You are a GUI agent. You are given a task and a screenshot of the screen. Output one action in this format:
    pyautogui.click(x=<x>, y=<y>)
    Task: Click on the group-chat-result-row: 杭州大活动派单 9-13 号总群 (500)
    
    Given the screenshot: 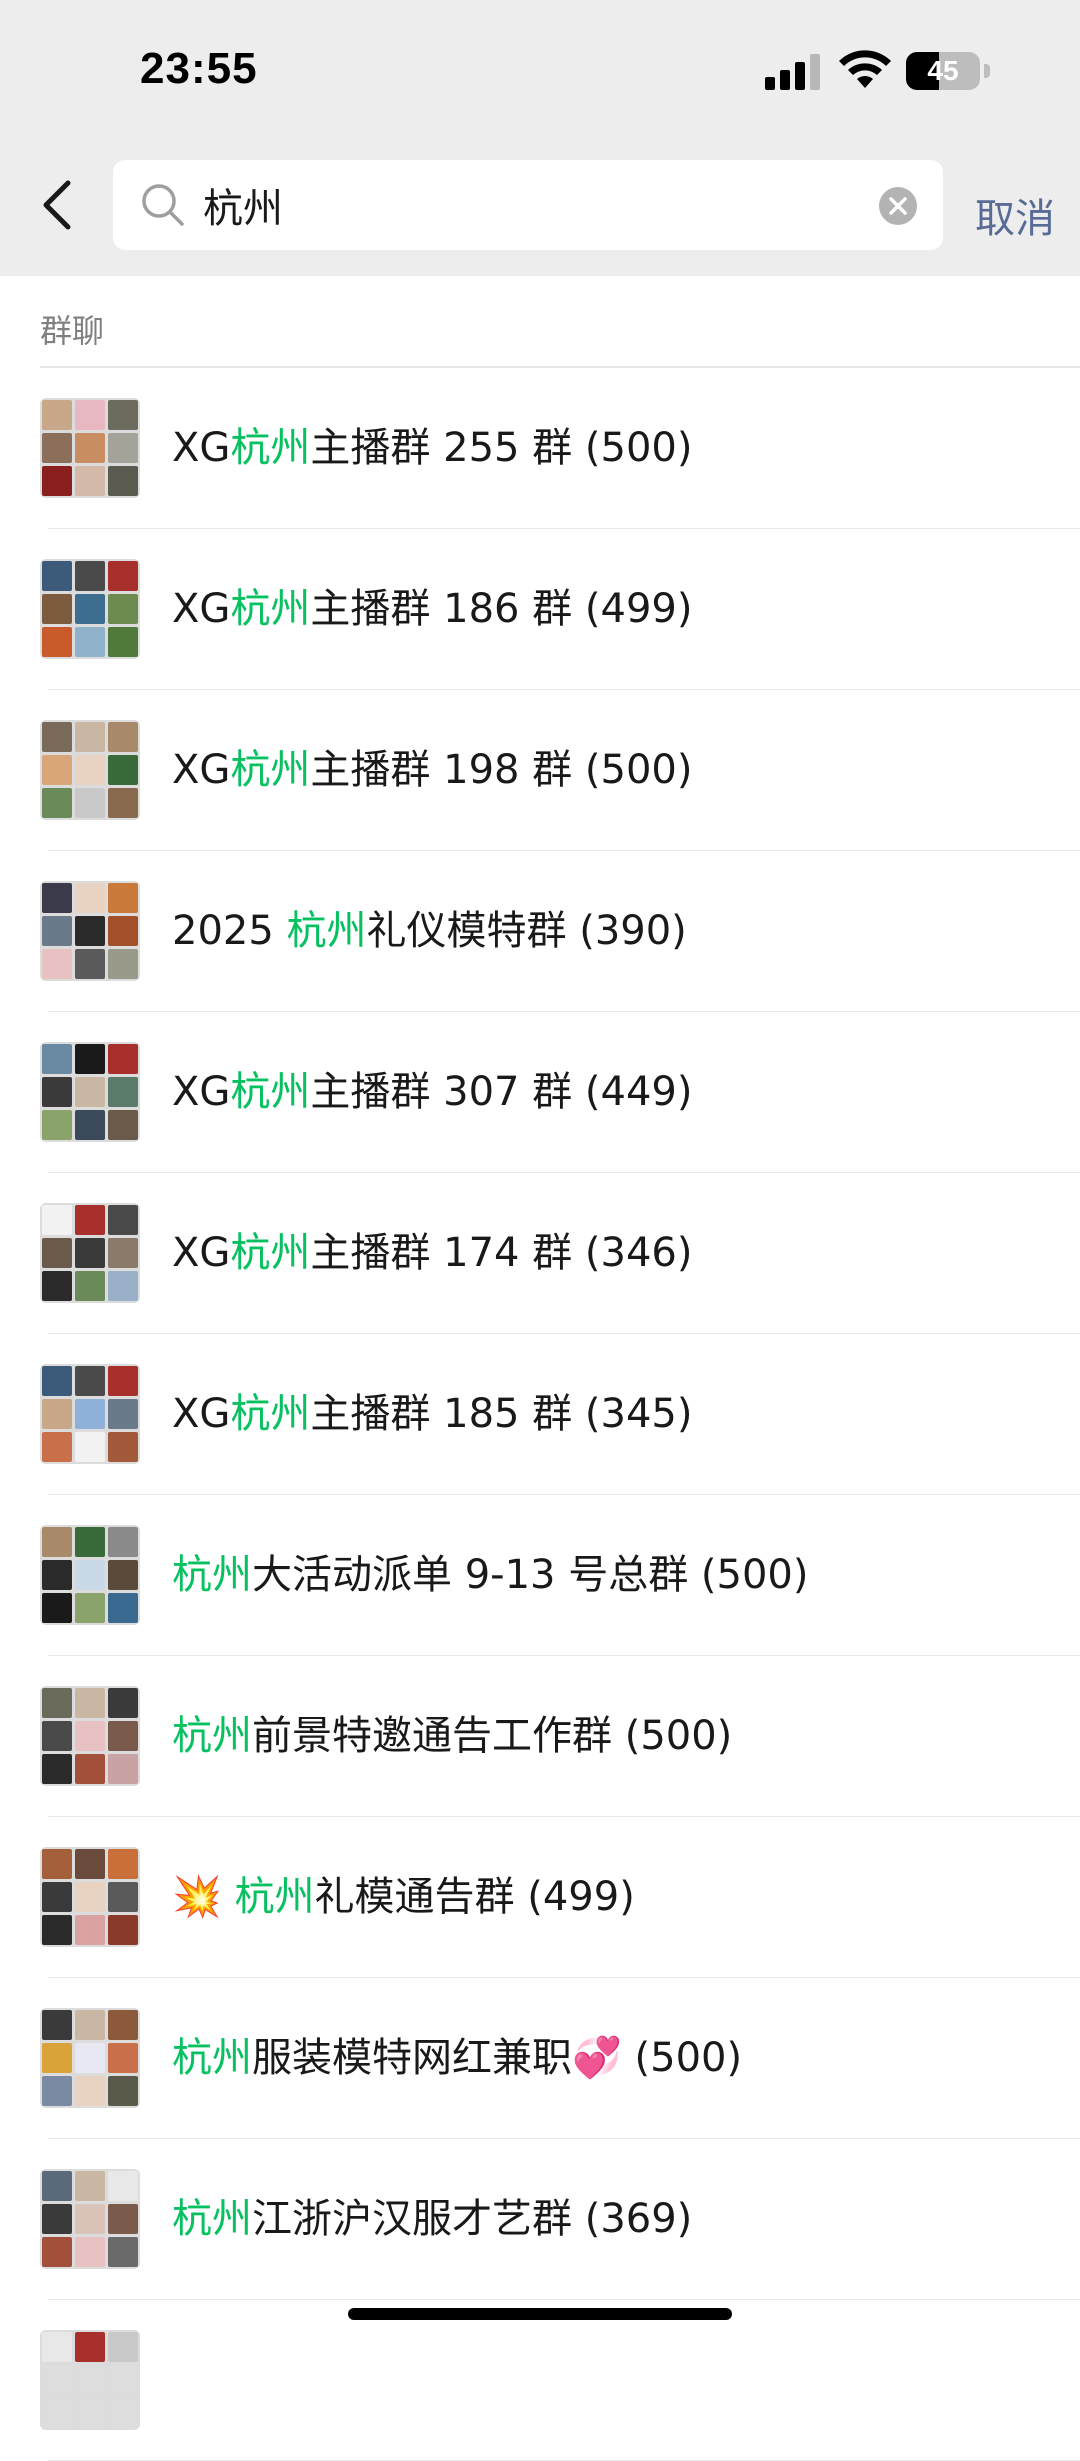 What is the action you would take?
    pyautogui.click(x=540, y=1575)
    